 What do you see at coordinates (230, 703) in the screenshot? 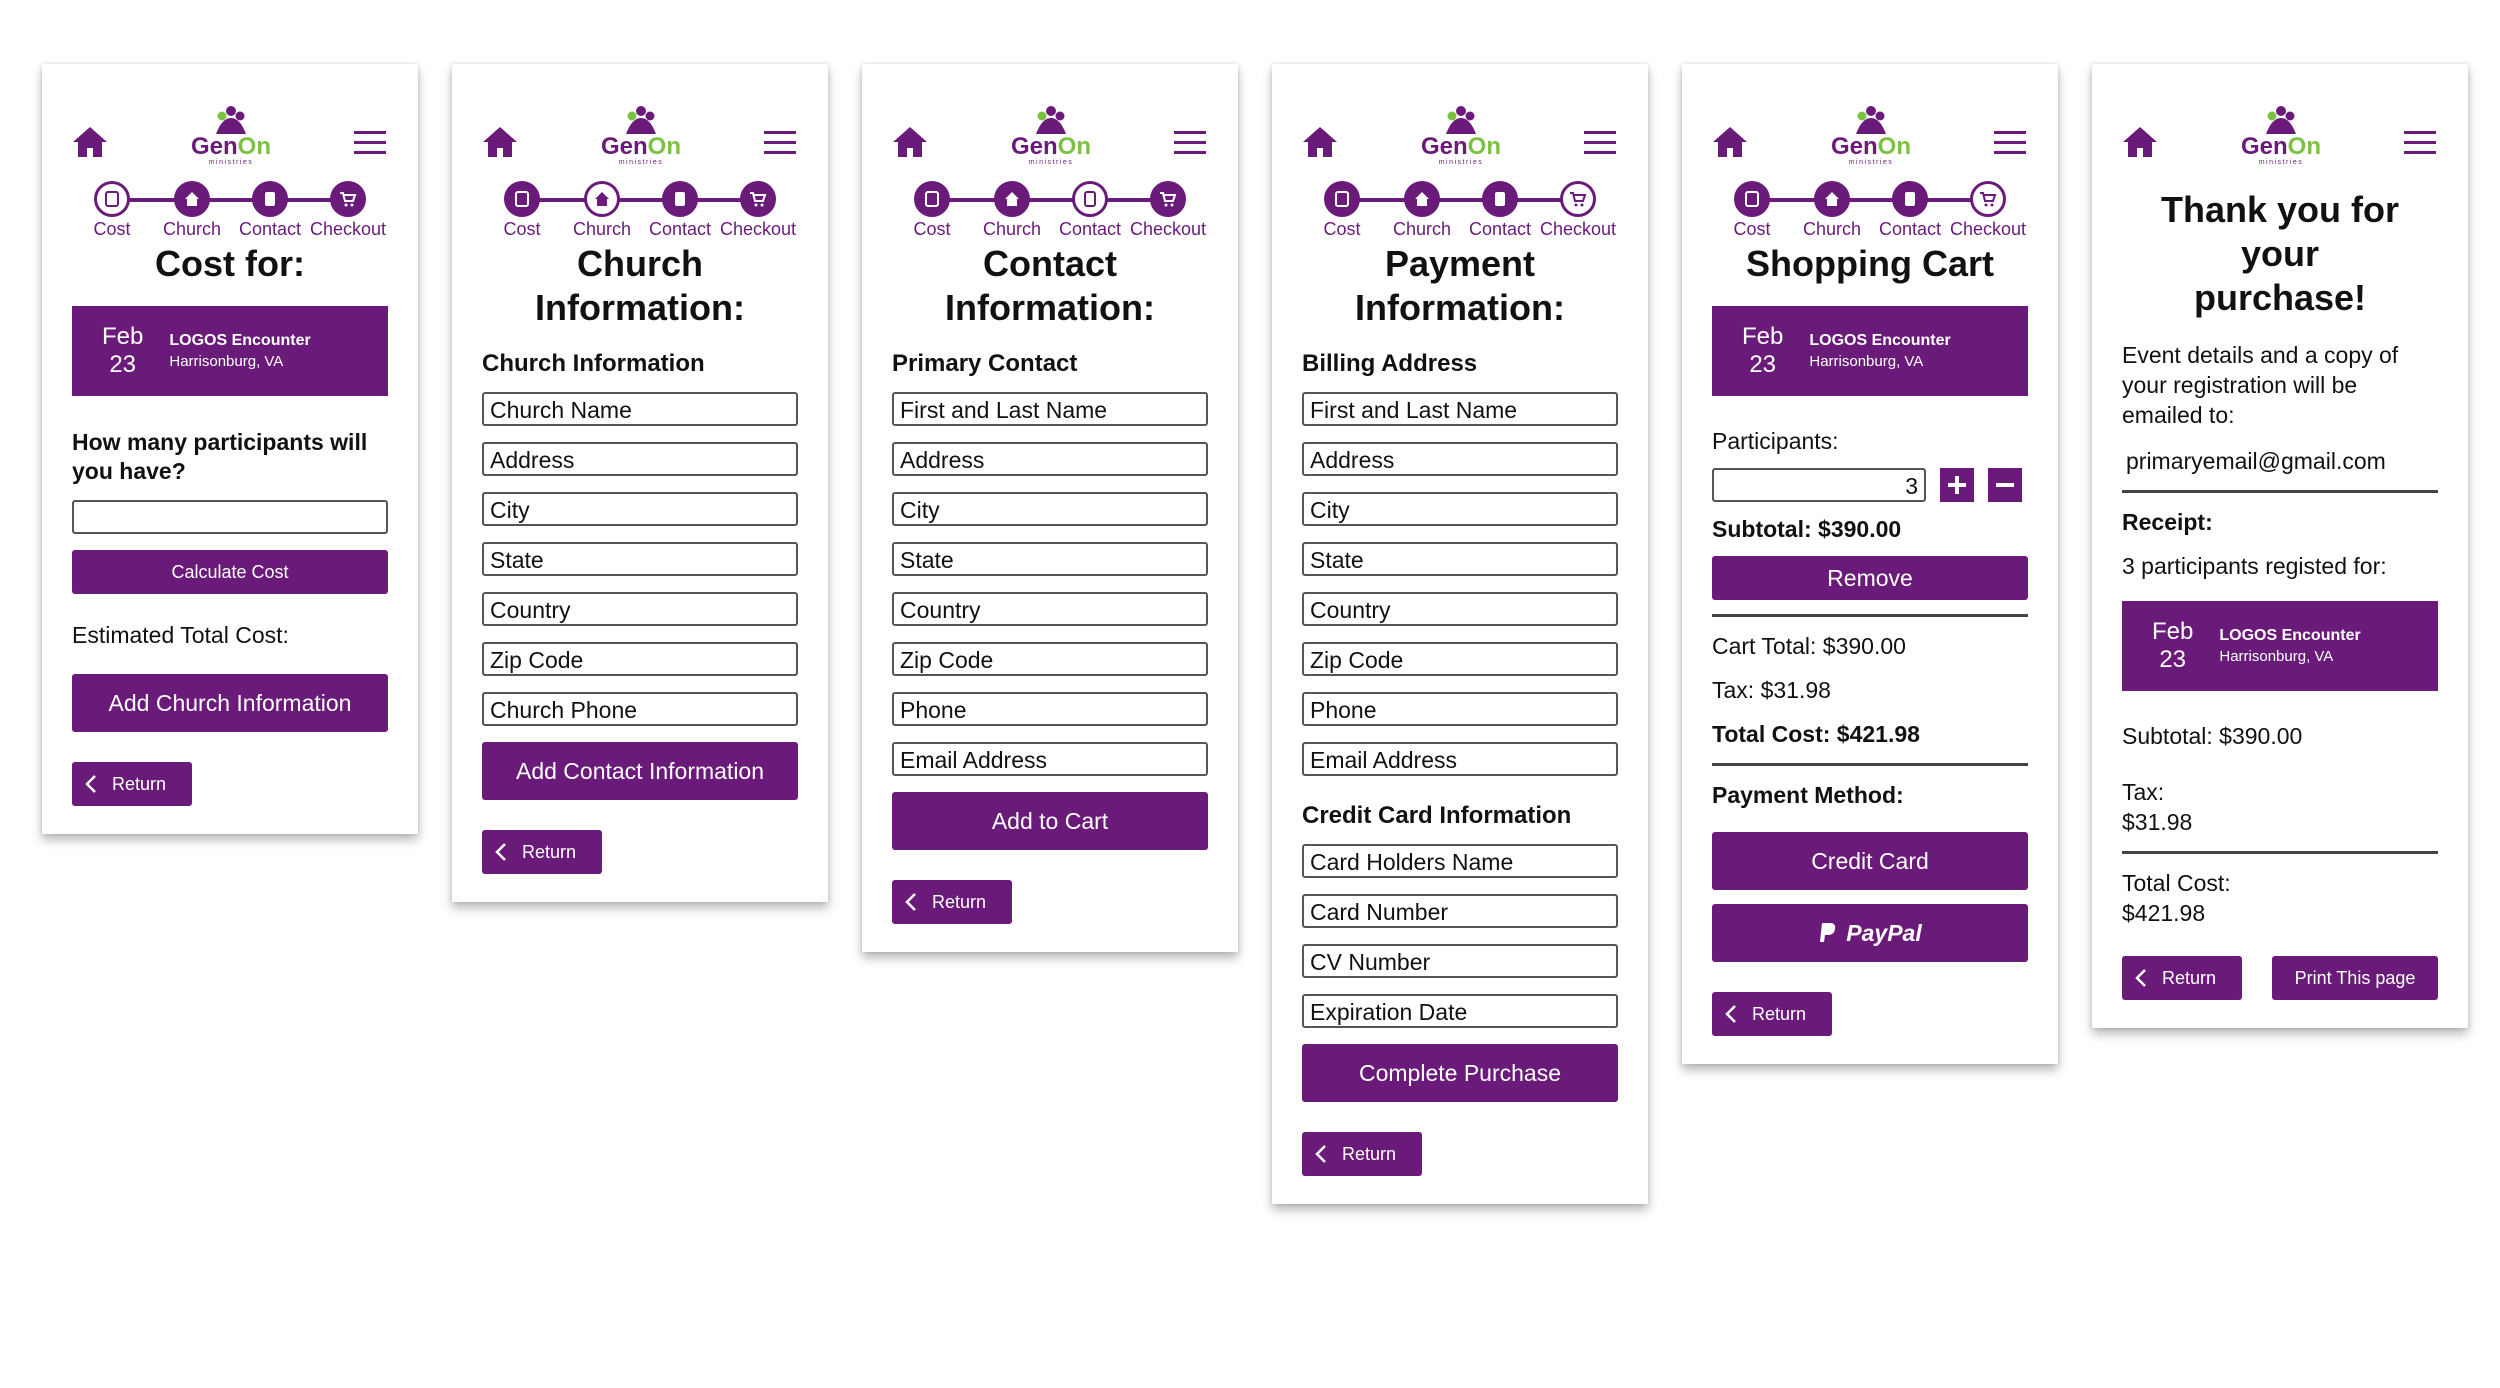
I see `add-church-information-button: Add Church Information` at bounding box center [230, 703].